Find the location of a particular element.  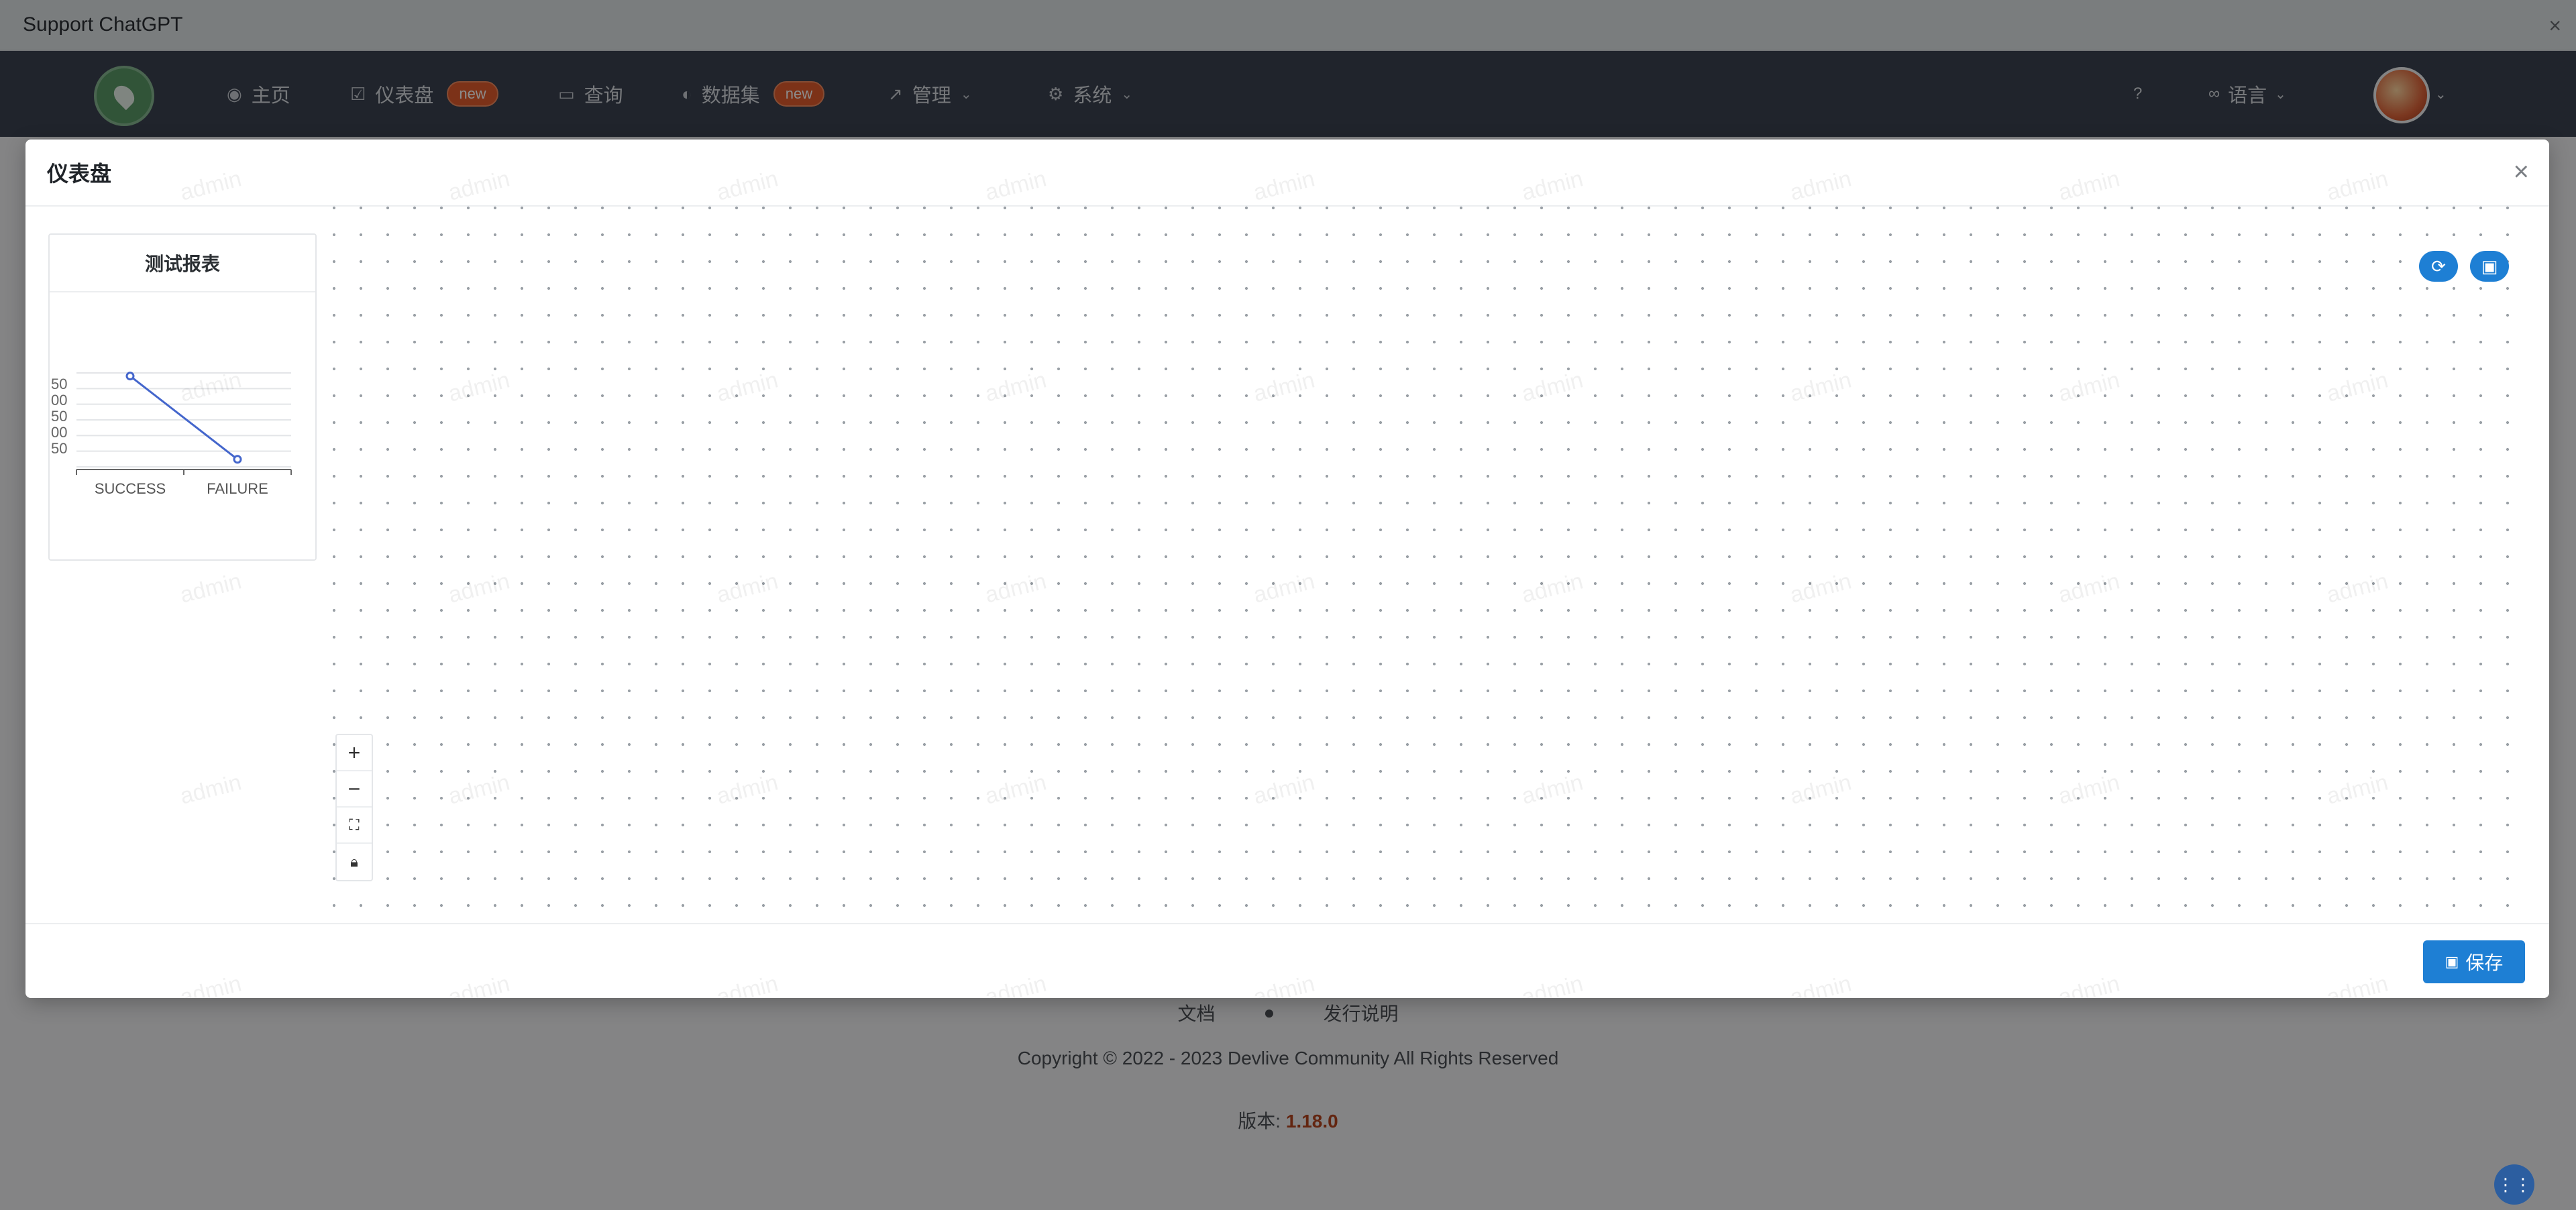

minus-icon: − is located at coordinates (354, 789).